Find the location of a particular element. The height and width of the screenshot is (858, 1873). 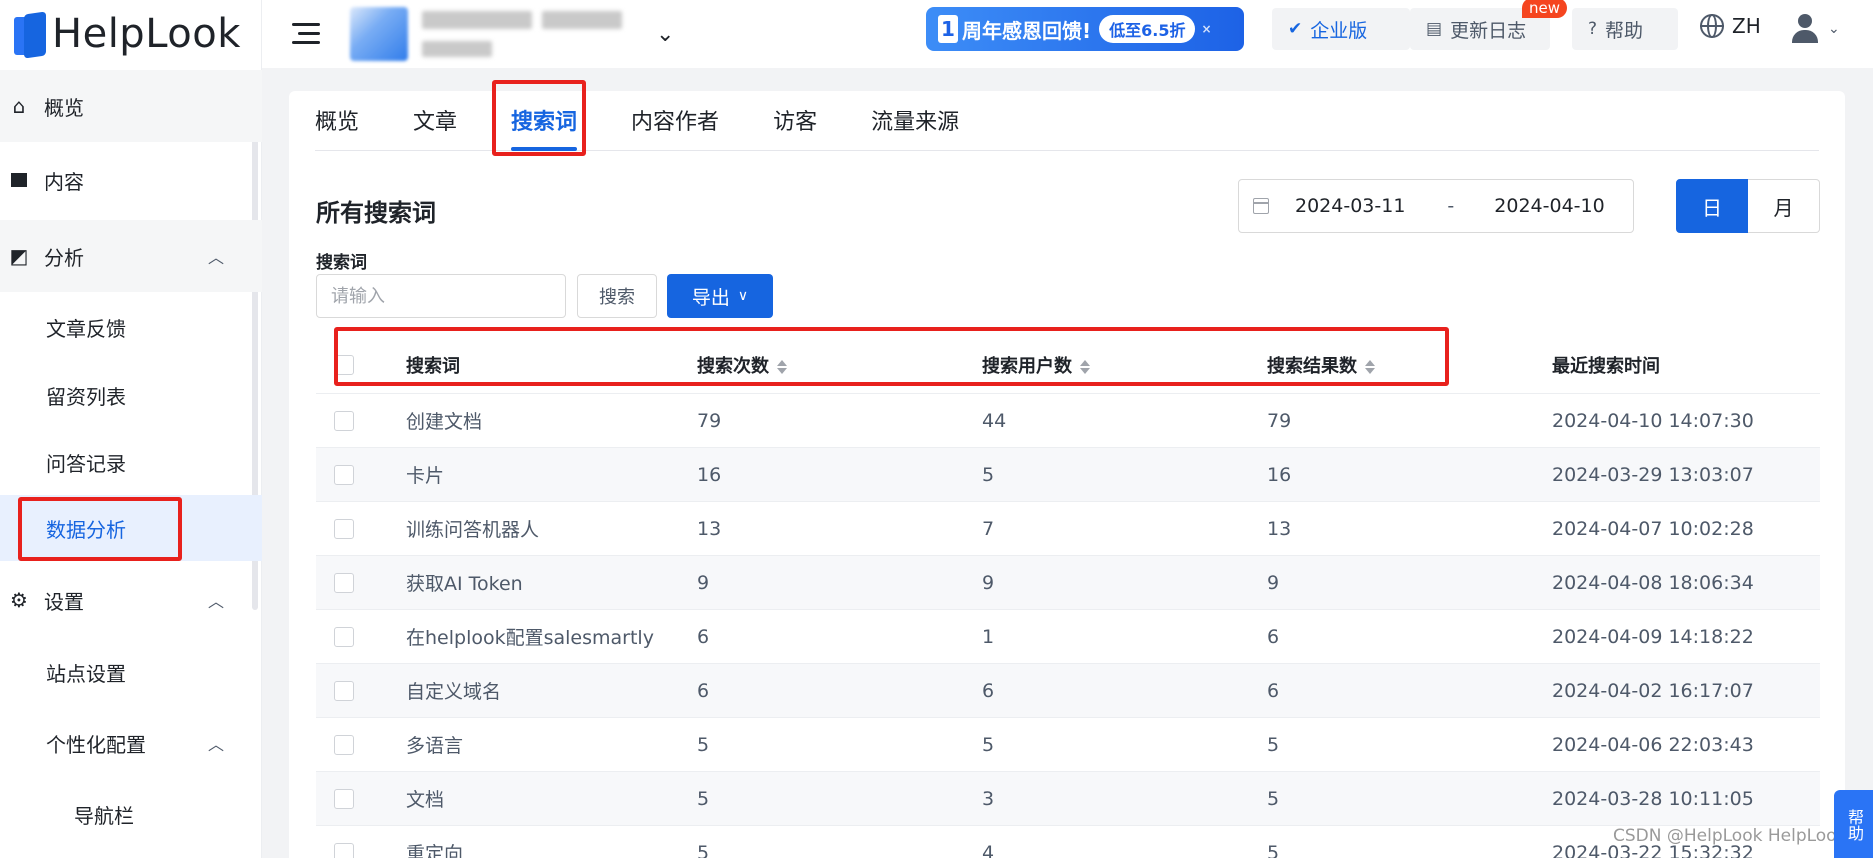

cell-result-count: 6 is located at coordinates (1273, 636).